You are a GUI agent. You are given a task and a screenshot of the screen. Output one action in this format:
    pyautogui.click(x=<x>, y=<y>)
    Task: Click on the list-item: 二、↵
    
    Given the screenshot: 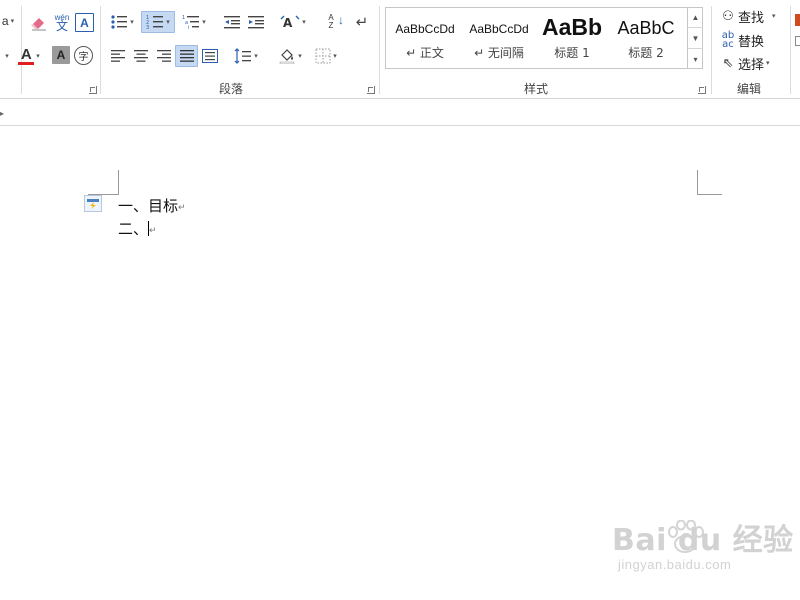 What is the action you would take?
    pyautogui.click(x=137, y=228)
    